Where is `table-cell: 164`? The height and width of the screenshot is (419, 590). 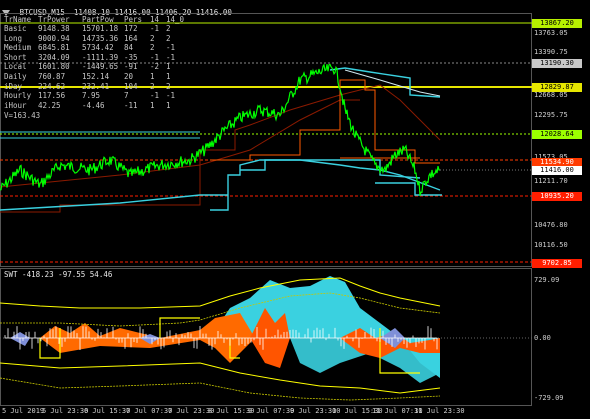
table-cell: 164 is located at coordinates (131, 38).